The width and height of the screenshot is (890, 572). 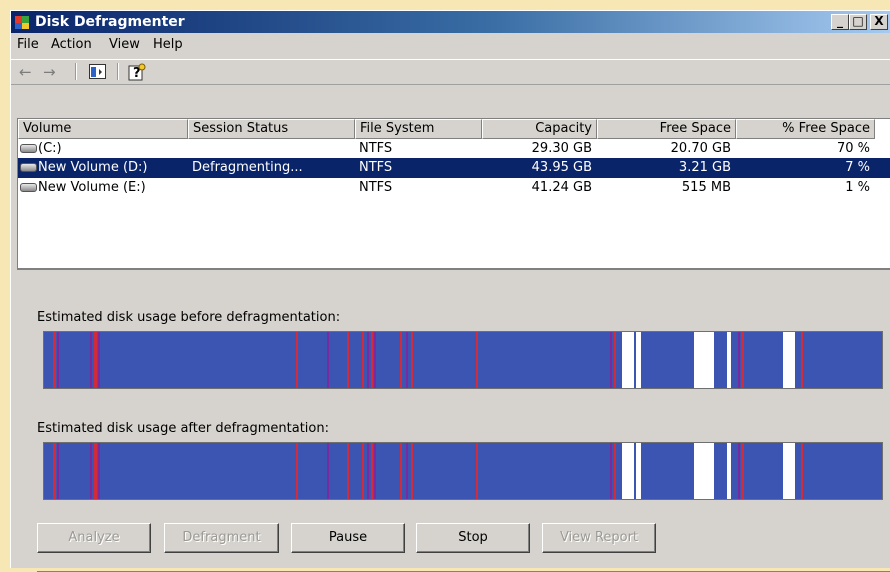 I want to click on title-bar: Disk Defragmenter _ □ X, so click(x=450, y=22).